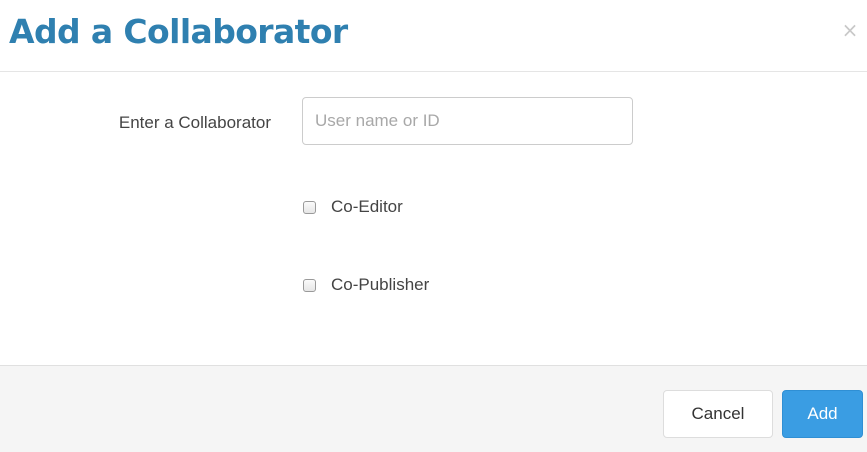 This screenshot has width=867, height=452. I want to click on close-icon: ×, so click(850, 30).